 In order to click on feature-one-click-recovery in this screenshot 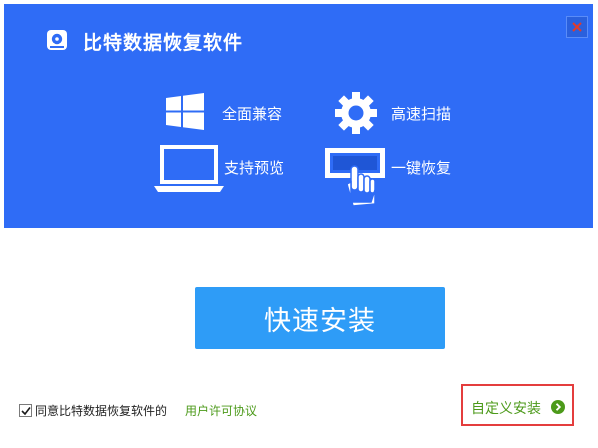, I will do `click(355, 177)`.